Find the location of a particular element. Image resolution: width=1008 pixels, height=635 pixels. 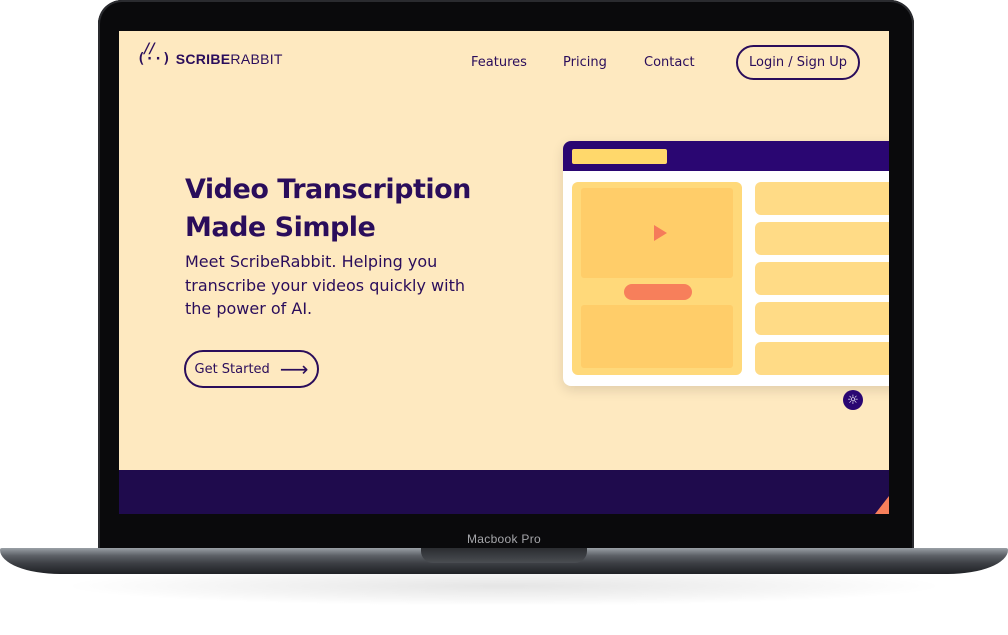

laptop-notch is located at coordinates (504, 555).